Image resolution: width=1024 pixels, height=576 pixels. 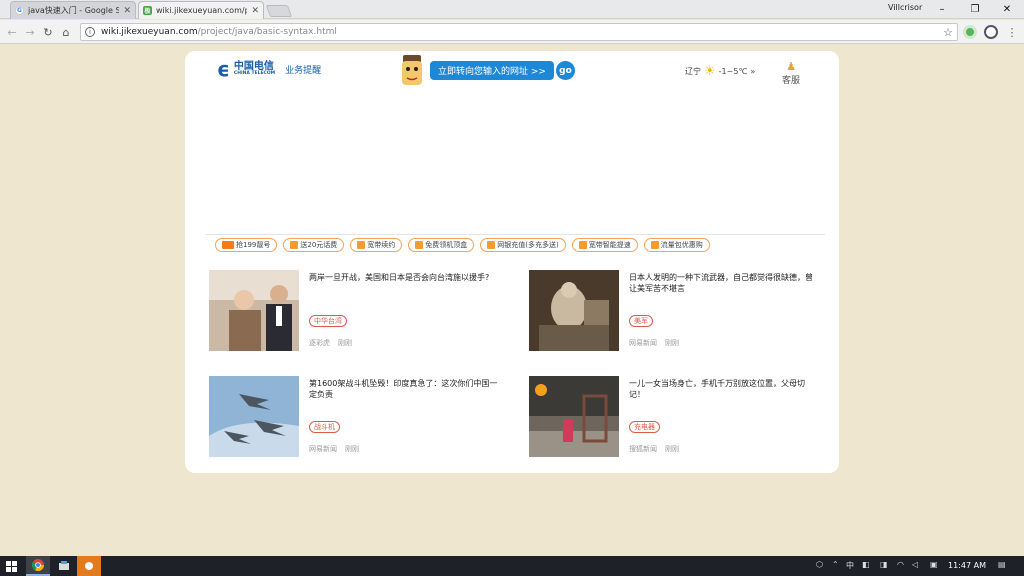 I want to click on tray-wifi-icon: ◠, so click(x=900, y=564).